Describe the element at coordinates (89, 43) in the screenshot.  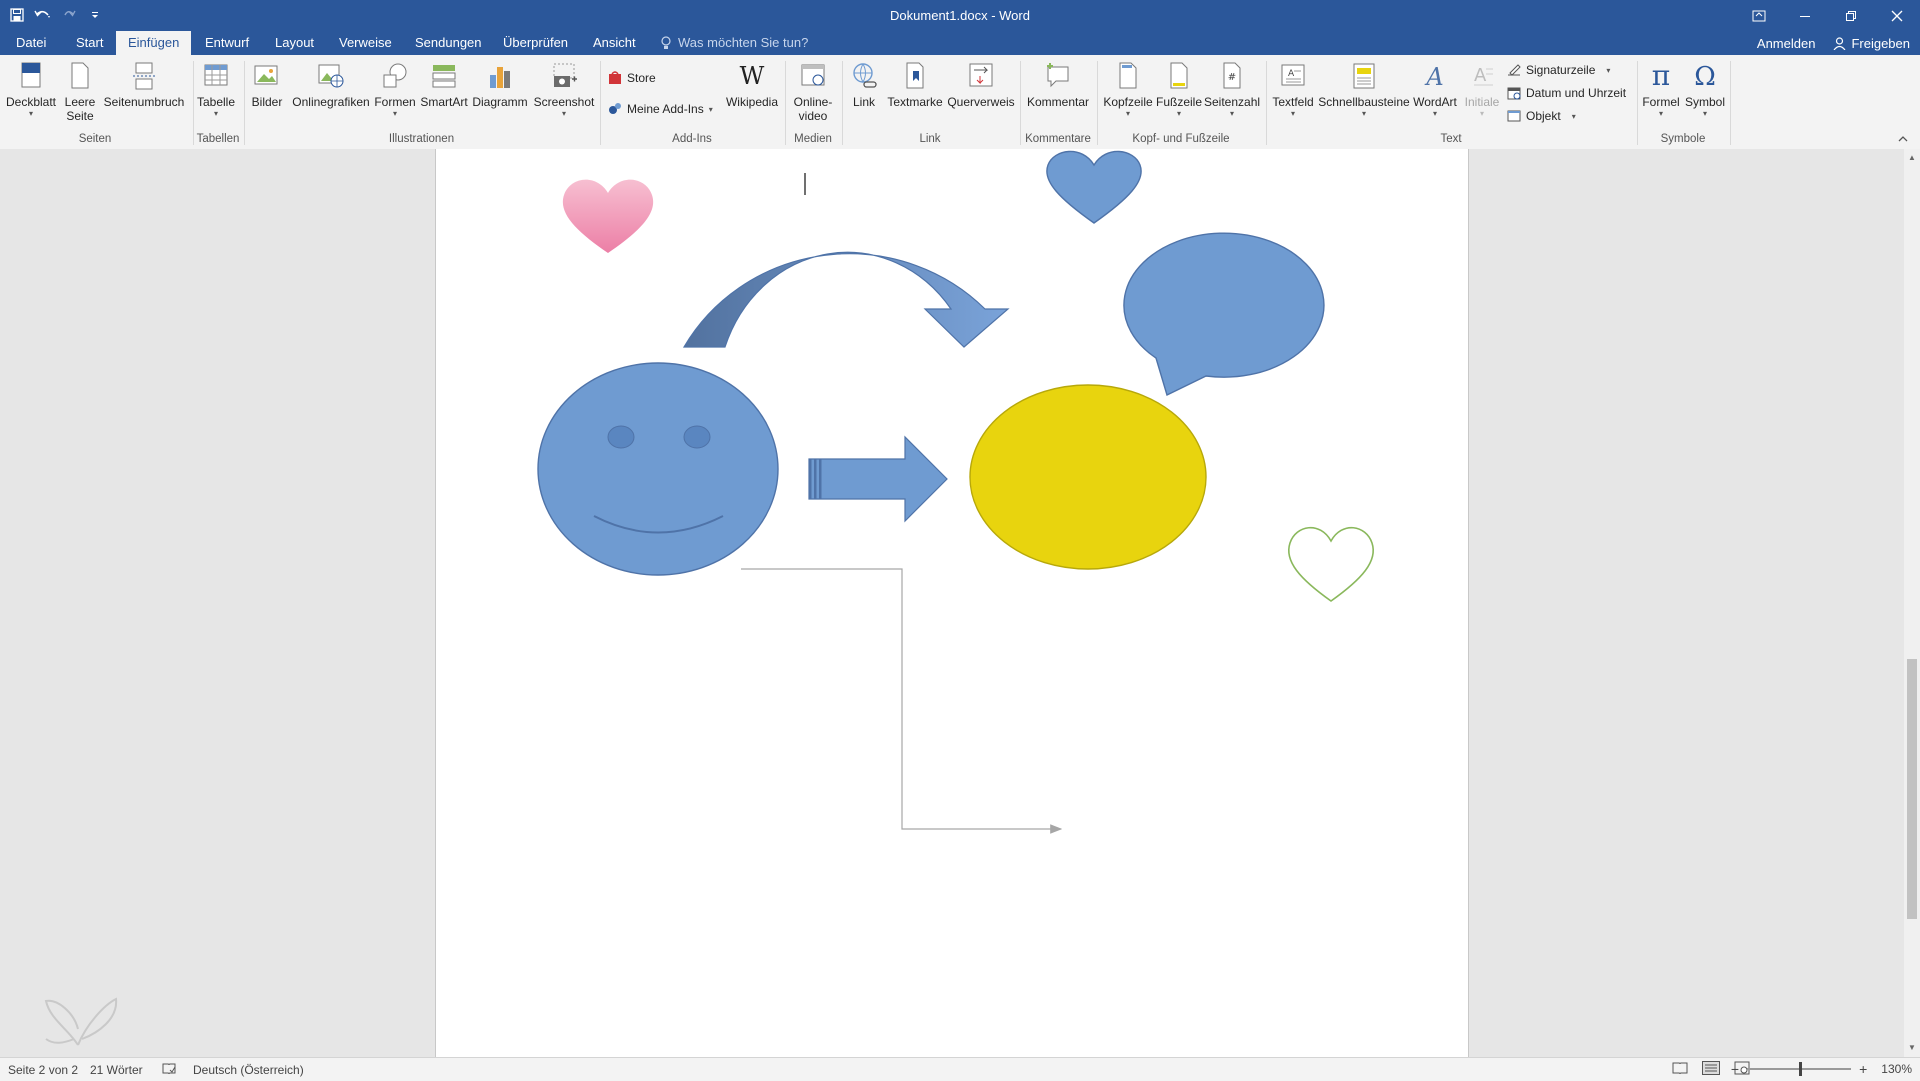
I see `tab-start: Start` at that location.